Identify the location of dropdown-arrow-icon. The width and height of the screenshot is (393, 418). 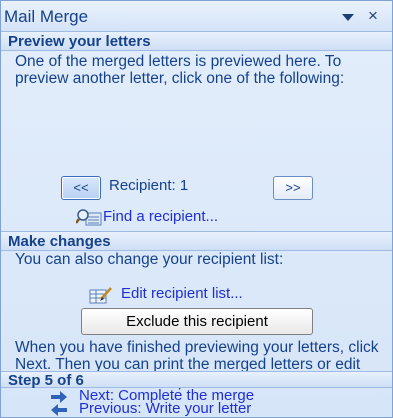
(348, 17).